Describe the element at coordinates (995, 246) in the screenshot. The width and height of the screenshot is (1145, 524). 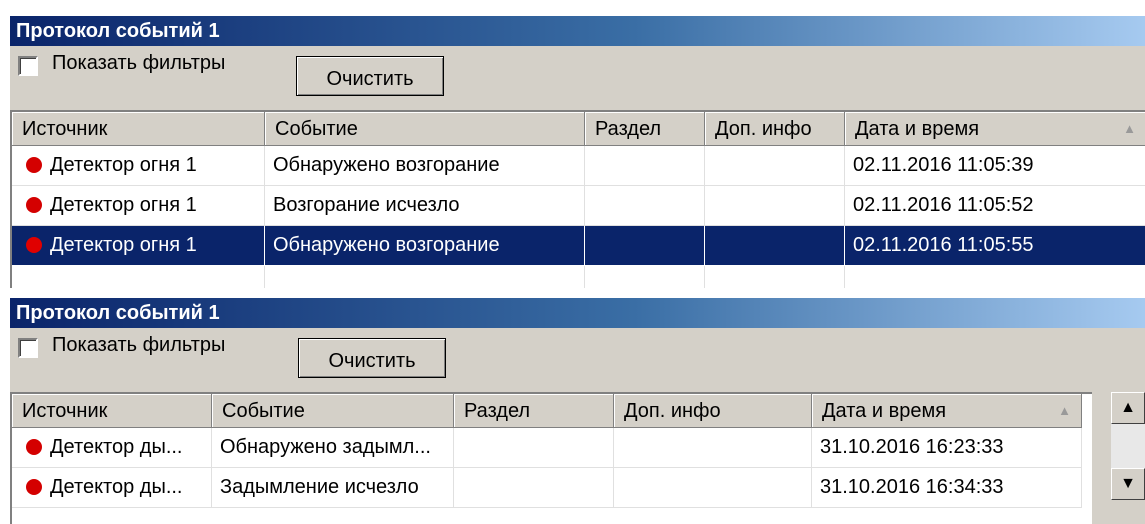
I see `cell-datetime: 02.11.2016 11:05:55` at that location.